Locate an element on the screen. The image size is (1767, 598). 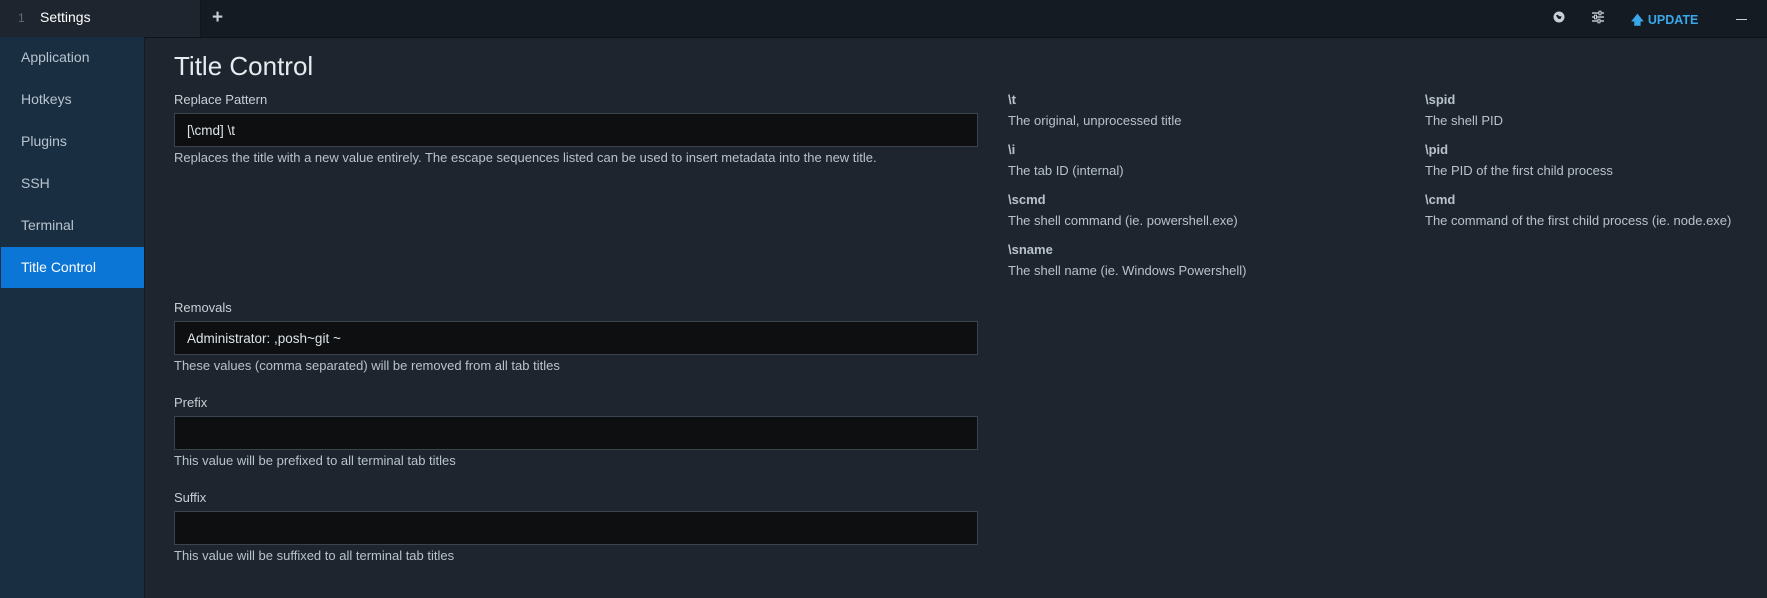
escape-desc: The shell name (ie. Windows Powershell) is located at coordinates (1127, 270).